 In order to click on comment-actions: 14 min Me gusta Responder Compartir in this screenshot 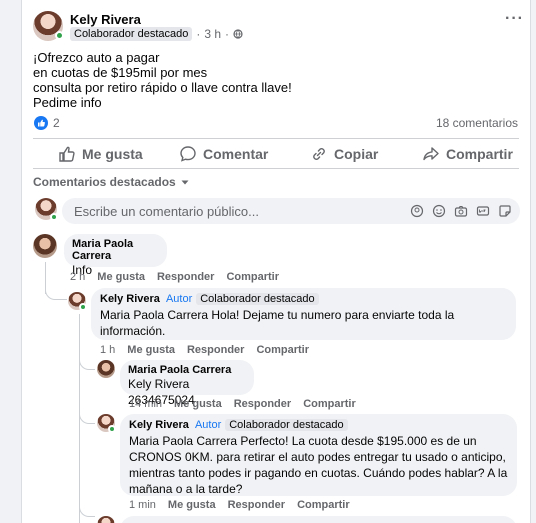, I will do `click(242, 404)`.